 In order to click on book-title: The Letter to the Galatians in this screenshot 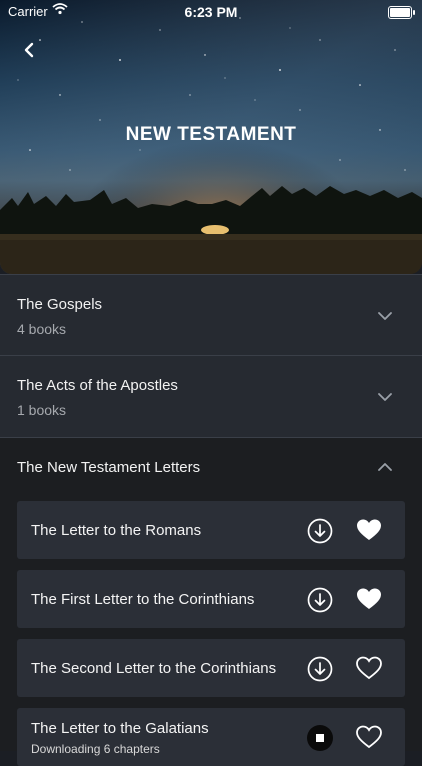, I will do `click(120, 728)`.